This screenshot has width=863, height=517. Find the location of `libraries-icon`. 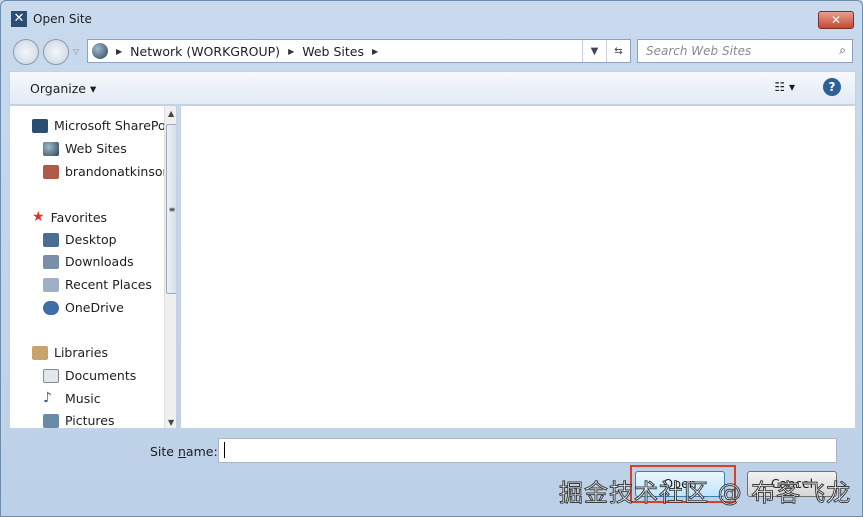

libraries-icon is located at coordinates (40, 352).